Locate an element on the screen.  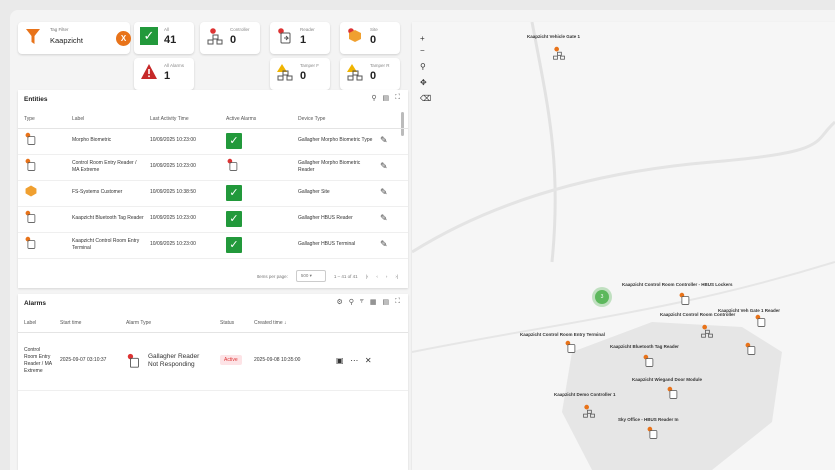
column-header: Last Activity Time is located at coordinates (182, 119).